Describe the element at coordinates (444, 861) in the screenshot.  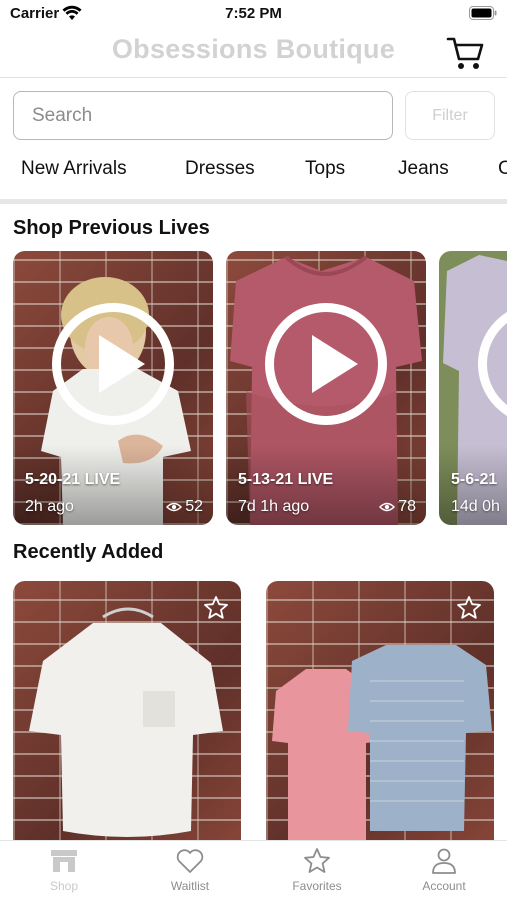
I see `person-icon` at that location.